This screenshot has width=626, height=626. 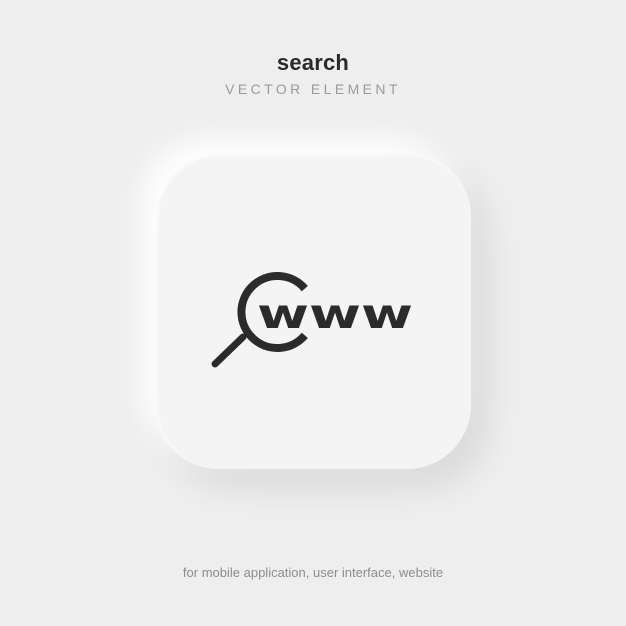 I want to click on search-www-icon: www, so click(x=313, y=317).